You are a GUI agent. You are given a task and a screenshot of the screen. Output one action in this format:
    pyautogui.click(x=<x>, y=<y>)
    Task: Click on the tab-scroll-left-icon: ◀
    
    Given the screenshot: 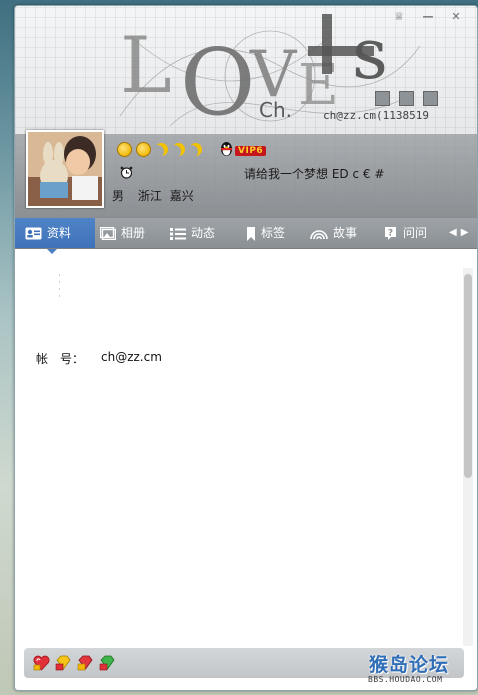 What is the action you would take?
    pyautogui.click(x=453, y=232)
    